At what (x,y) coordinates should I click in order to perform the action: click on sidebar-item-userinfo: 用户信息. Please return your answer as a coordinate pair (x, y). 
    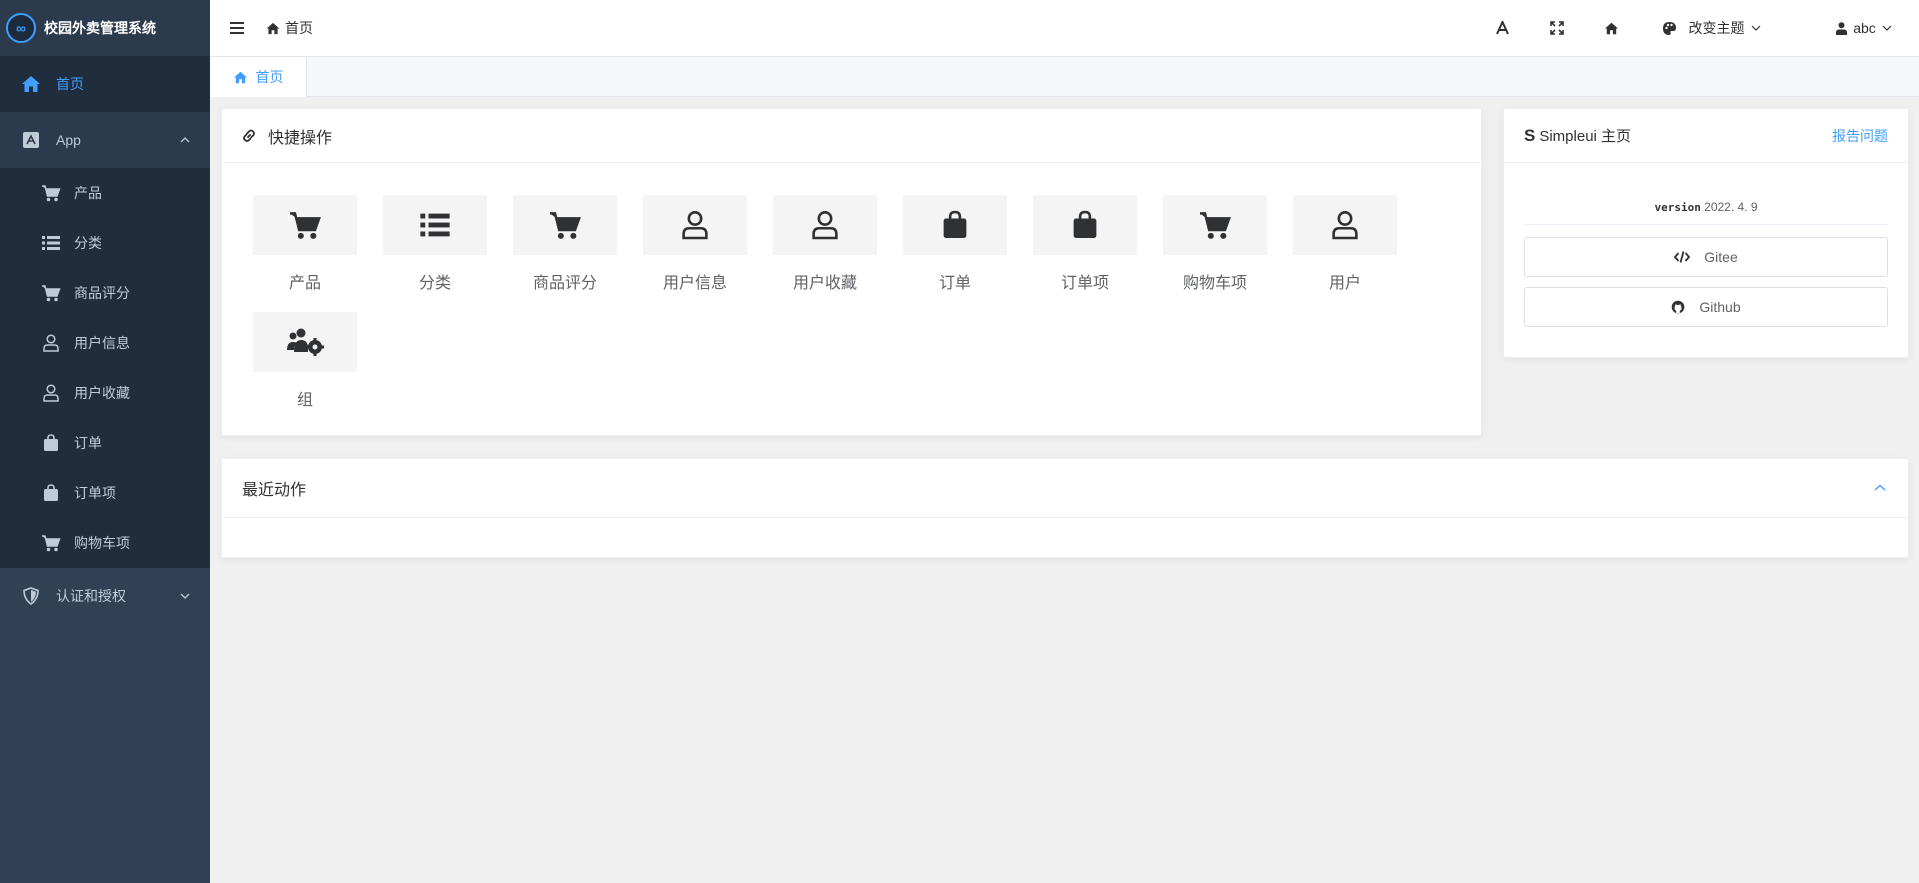
    Looking at the image, I should click on (105, 343).